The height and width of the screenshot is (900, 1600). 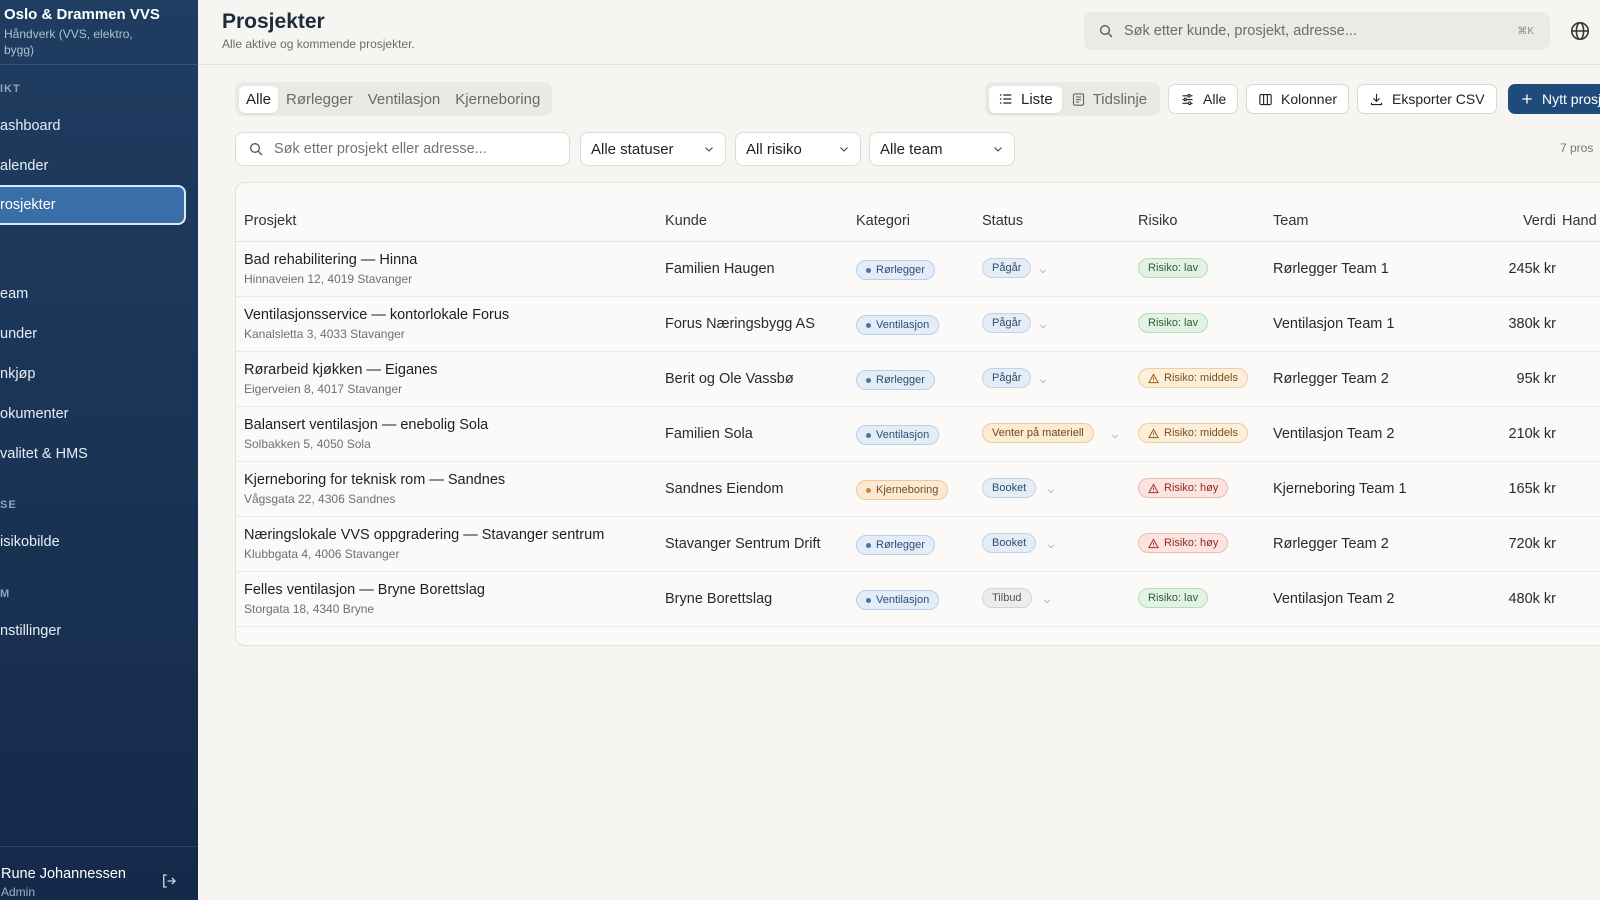 I want to click on status-badge: Tilbud, so click(x=1007, y=598).